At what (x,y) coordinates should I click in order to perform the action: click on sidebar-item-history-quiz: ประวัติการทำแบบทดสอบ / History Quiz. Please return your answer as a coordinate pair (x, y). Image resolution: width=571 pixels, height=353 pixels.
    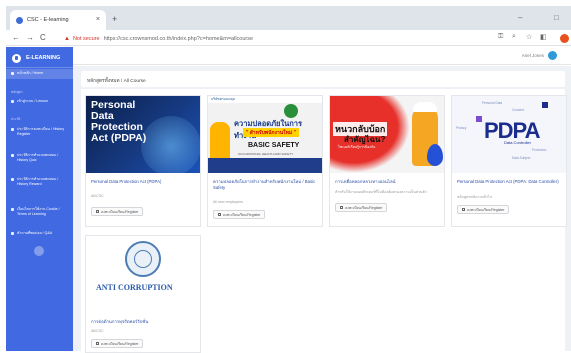
    Looking at the image, I should click on (40, 158).